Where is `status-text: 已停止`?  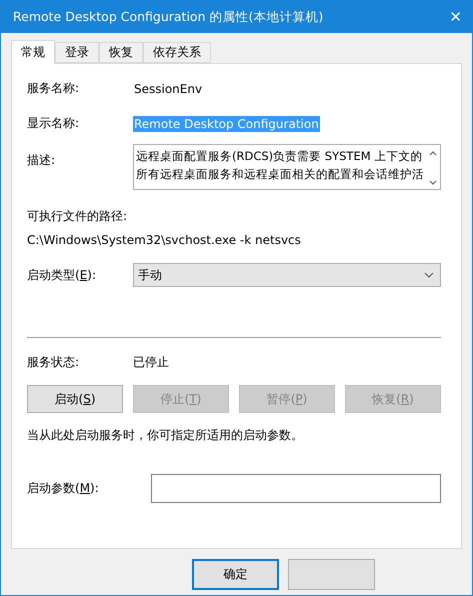 status-text: 已停止 is located at coordinates (151, 362).